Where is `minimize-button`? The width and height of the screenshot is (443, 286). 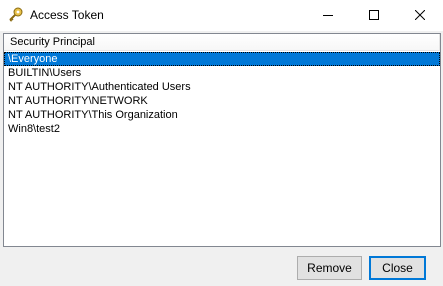
minimize-button is located at coordinates (328, 15).